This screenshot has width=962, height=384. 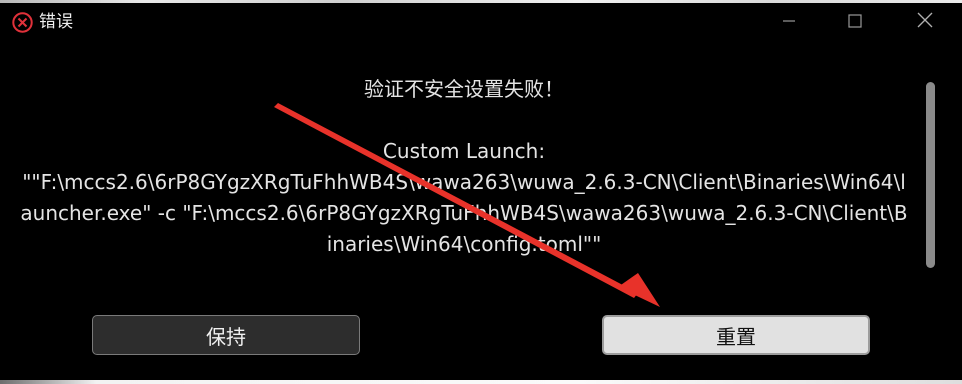 What do you see at coordinates (481, 382) in the screenshot?
I see `bottom-edge-strip` at bounding box center [481, 382].